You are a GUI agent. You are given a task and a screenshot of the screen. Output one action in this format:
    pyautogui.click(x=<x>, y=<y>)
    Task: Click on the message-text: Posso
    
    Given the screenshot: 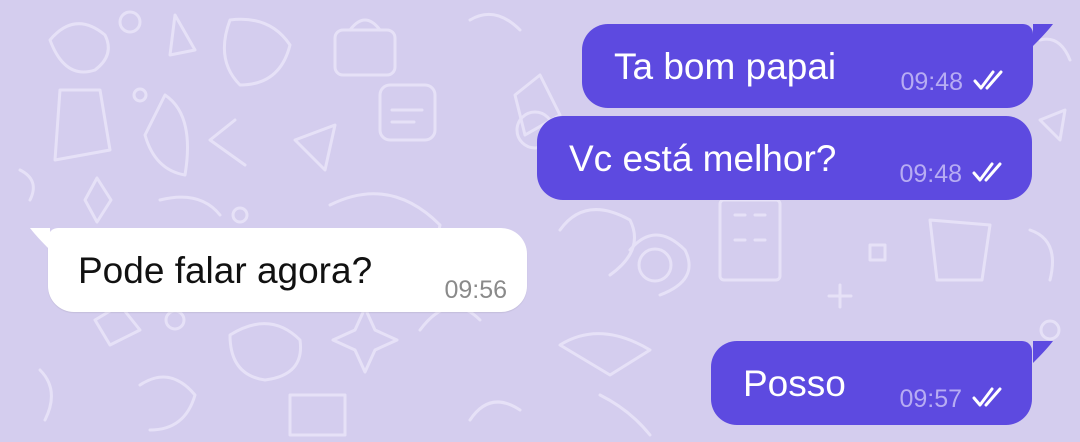 What is the action you would take?
    pyautogui.click(x=794, y=383)
    